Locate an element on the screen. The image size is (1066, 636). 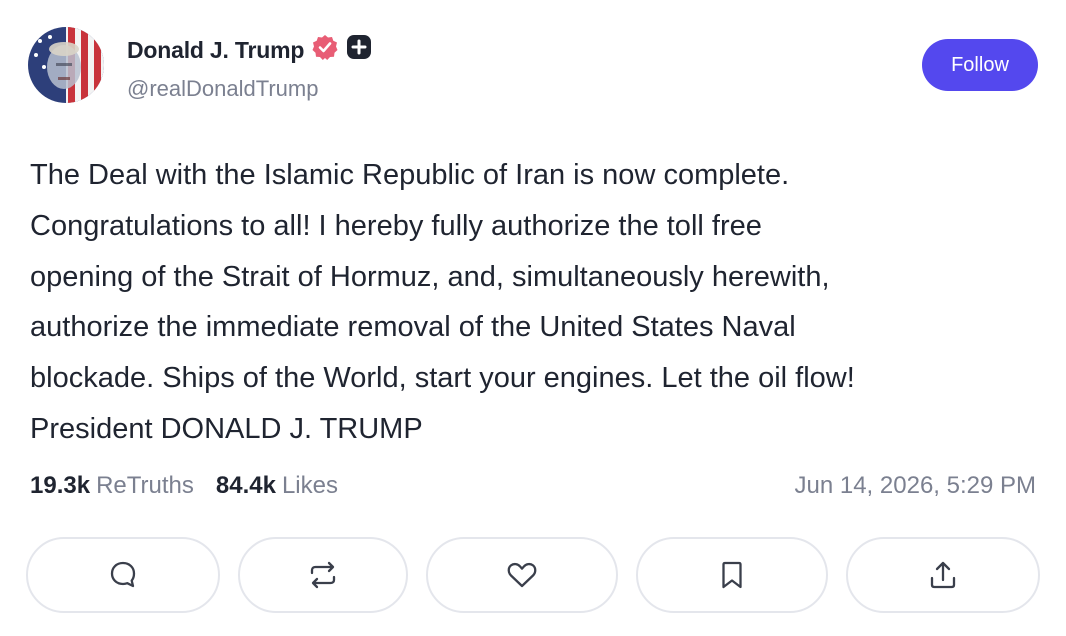
reply-button is located at coordinates (123, 575).